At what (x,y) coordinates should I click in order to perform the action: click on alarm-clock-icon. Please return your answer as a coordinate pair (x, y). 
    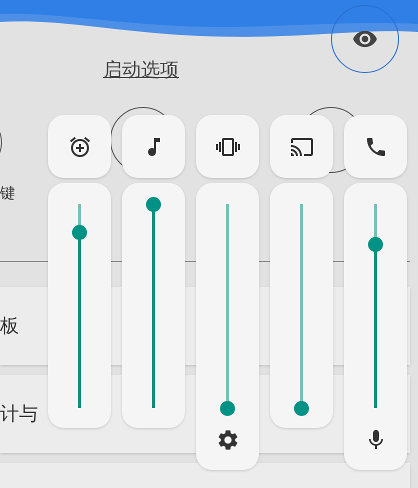
    Looking at the image, I should click on (80, 146).